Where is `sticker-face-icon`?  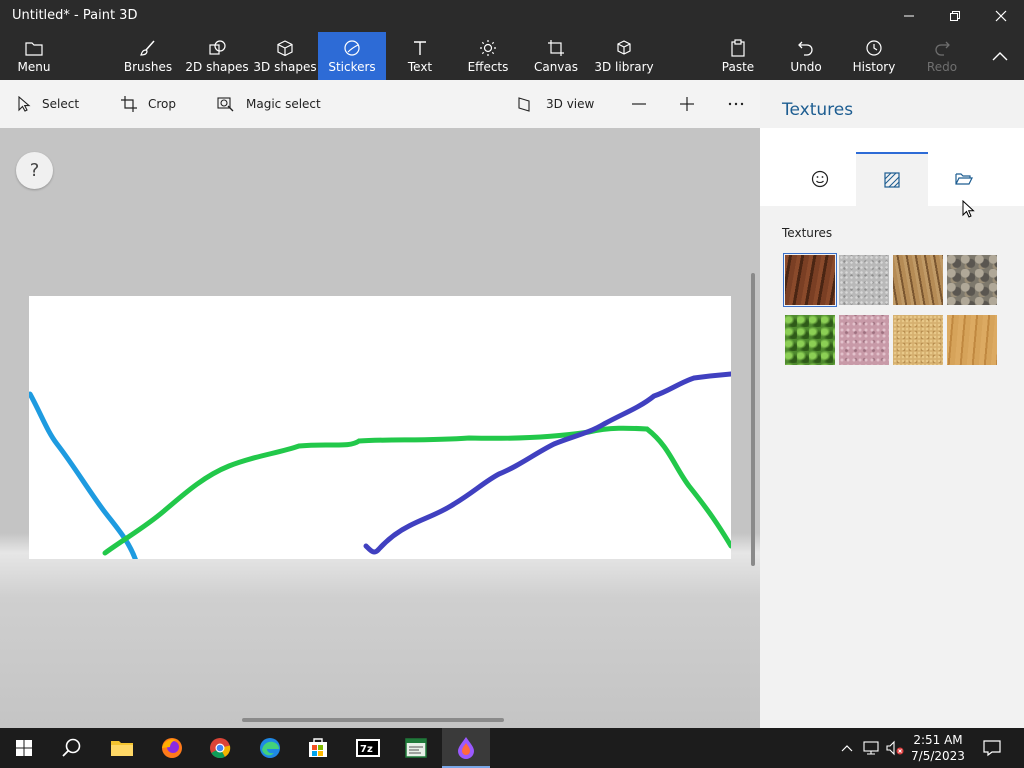 sticker-face-icon is located at coordinates (820, 179).